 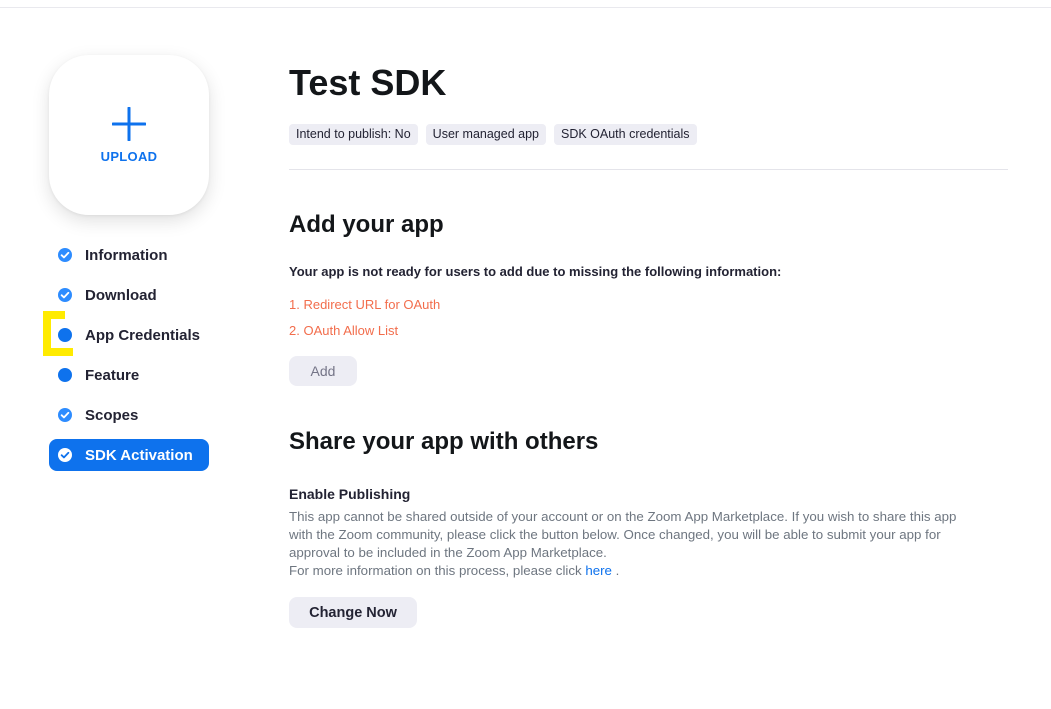 I want to click on change-now-button: Change Now, so click(x=353, y=612).